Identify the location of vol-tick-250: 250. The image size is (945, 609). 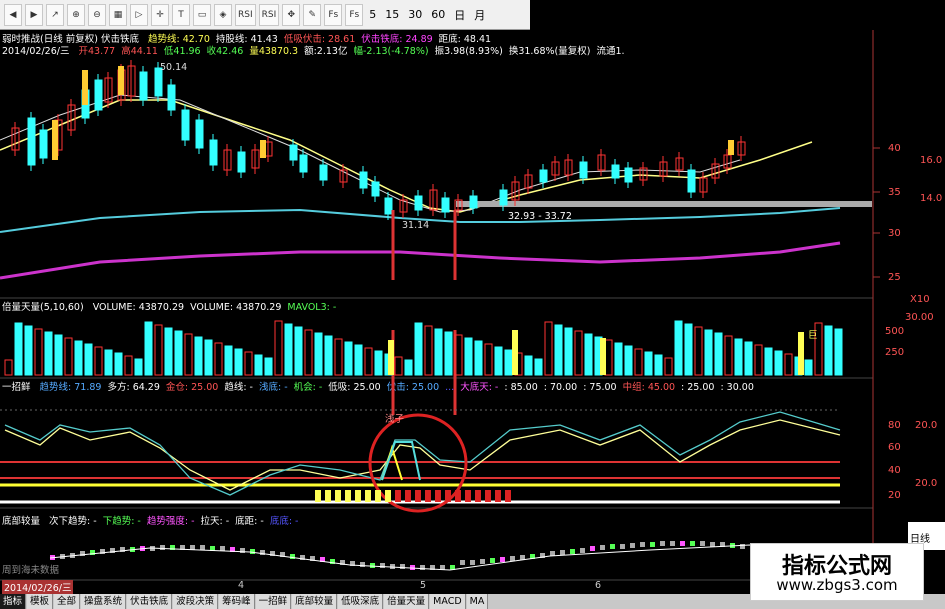
(895, 352).